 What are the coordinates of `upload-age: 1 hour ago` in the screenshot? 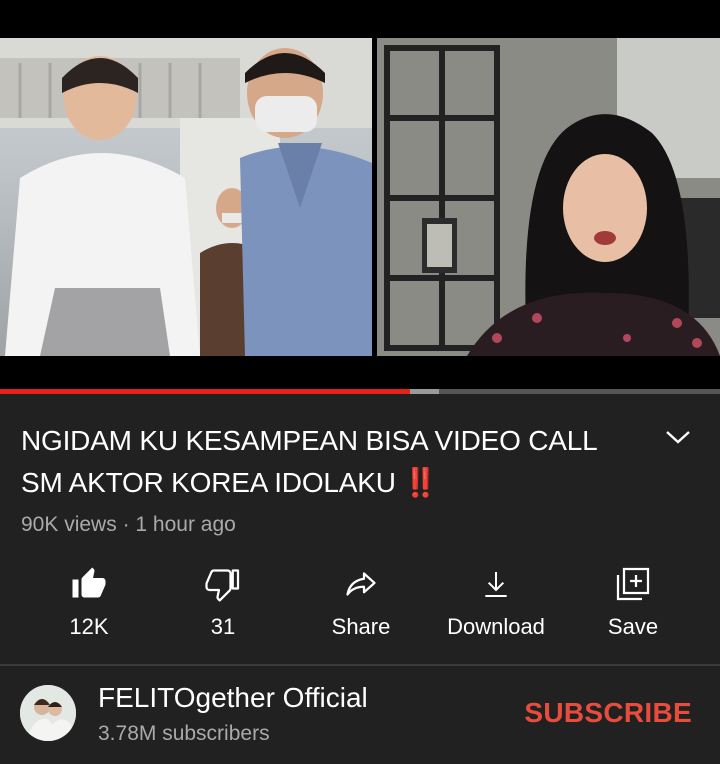 It's located at (185, 524).